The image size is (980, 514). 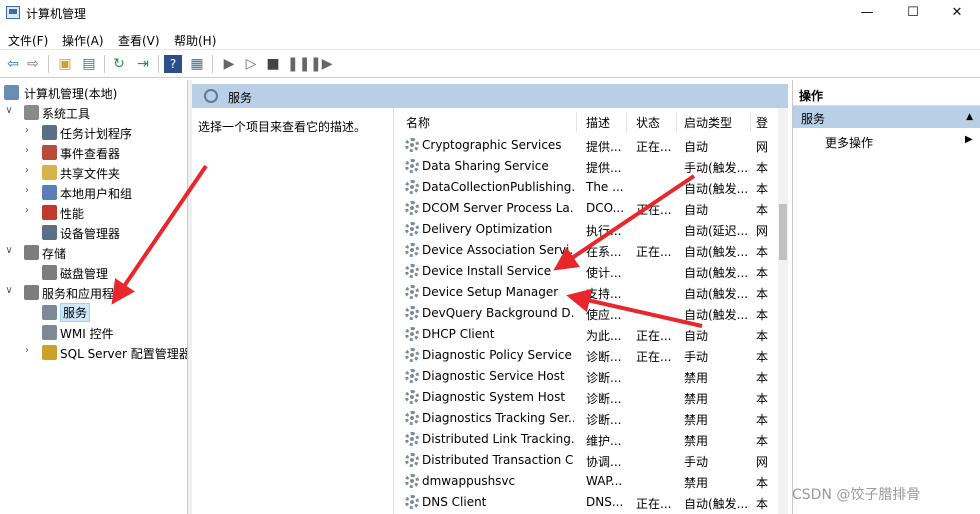 I want to click on vertical-scrollbar, so click(x=783, y=311).